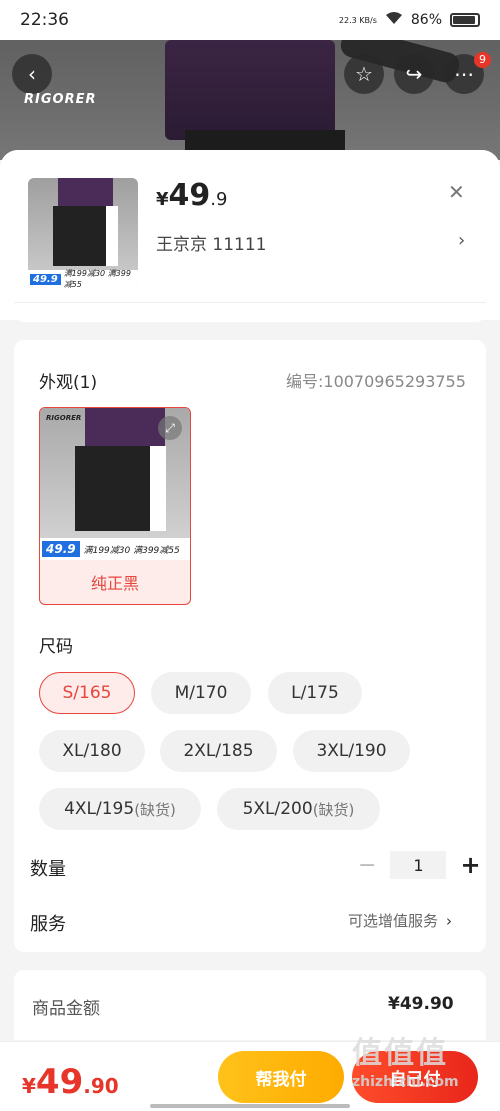 This screenshot has height=1111, width=500. What do you see at coordinates (315, 693) in the screenshot?
I see `size-option-l: L/175` at bounding box center [315, 693].